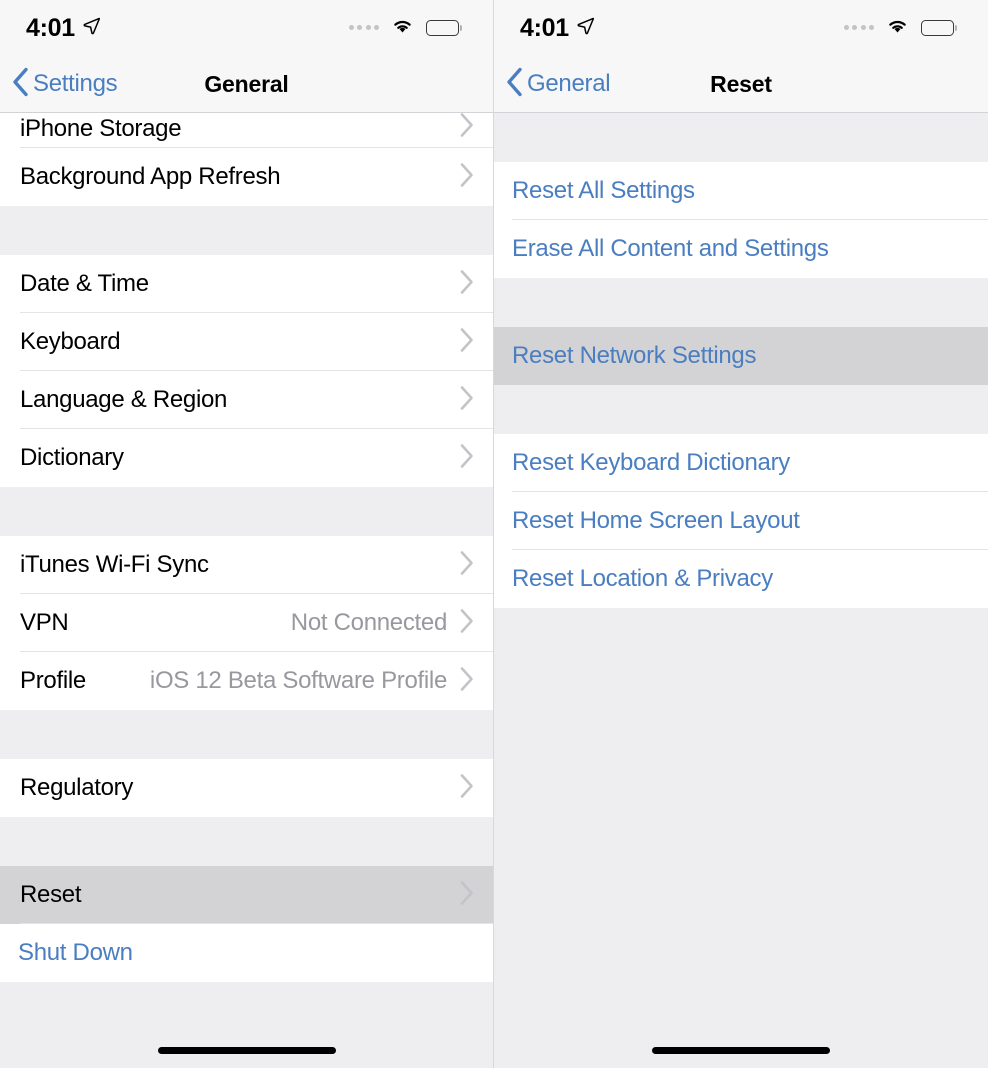  I want to click on settings-row: Background App Refresh, so click(246, 177).